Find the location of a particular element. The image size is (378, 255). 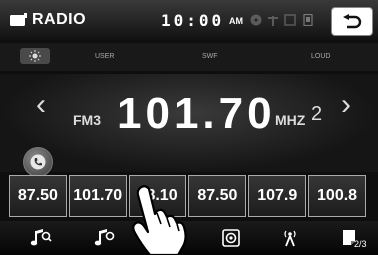

preset-button-4: 87.50 is located at coordinates (217, 196).